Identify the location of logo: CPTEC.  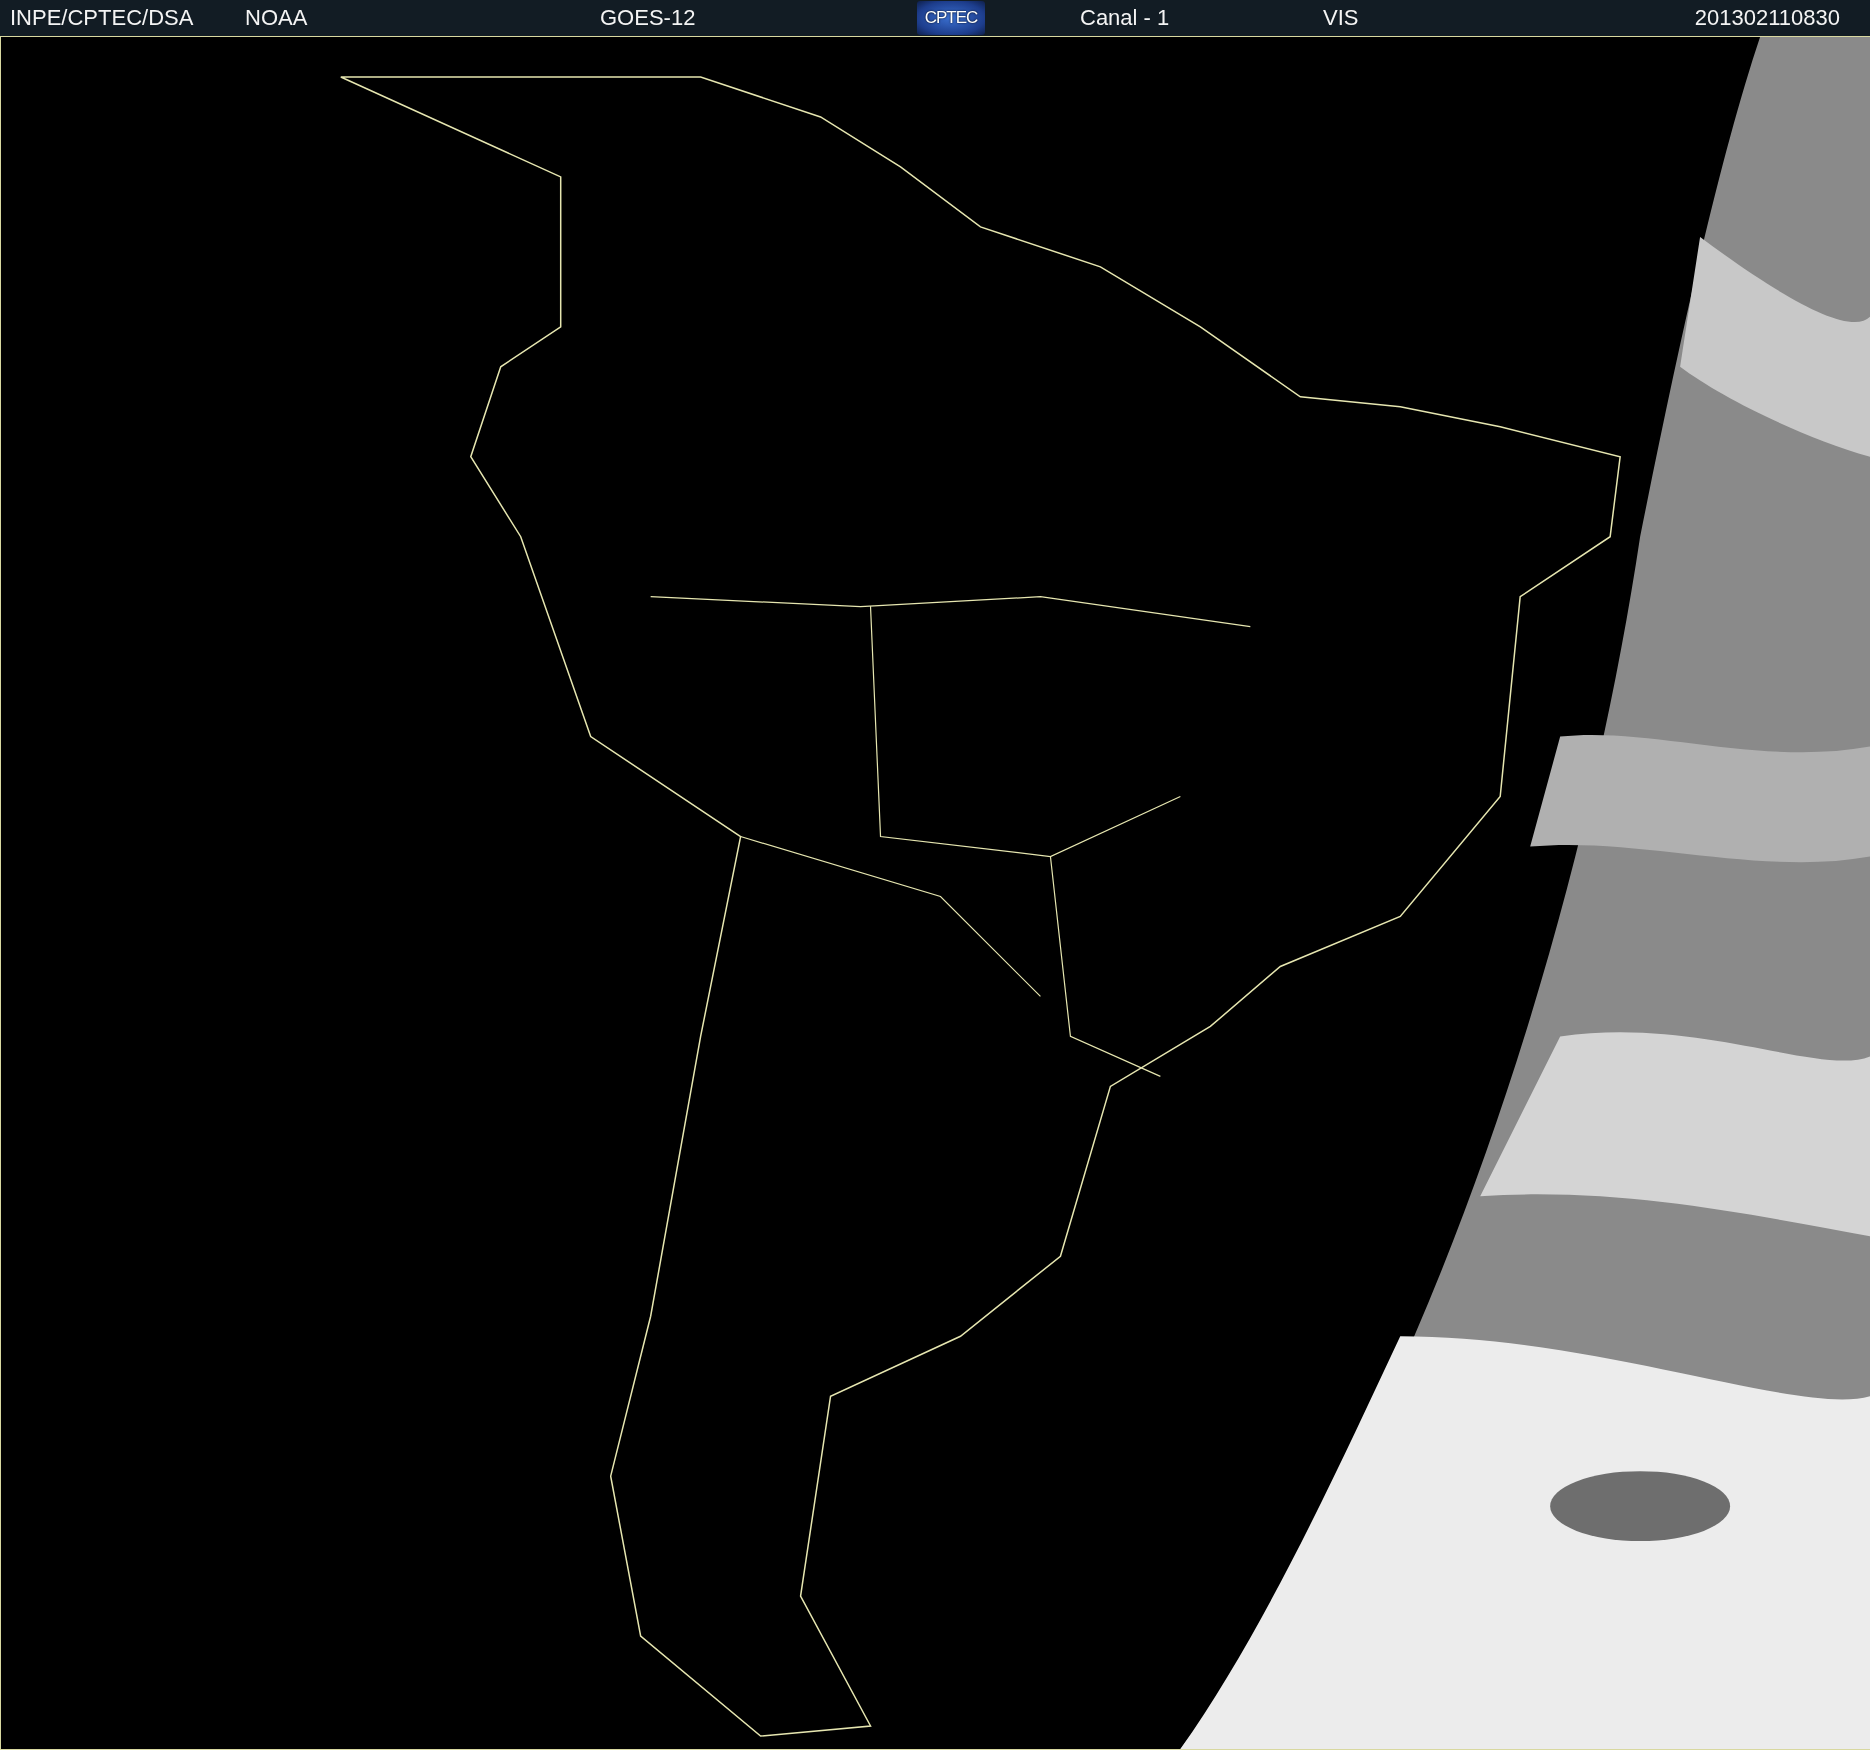
(951, 18).